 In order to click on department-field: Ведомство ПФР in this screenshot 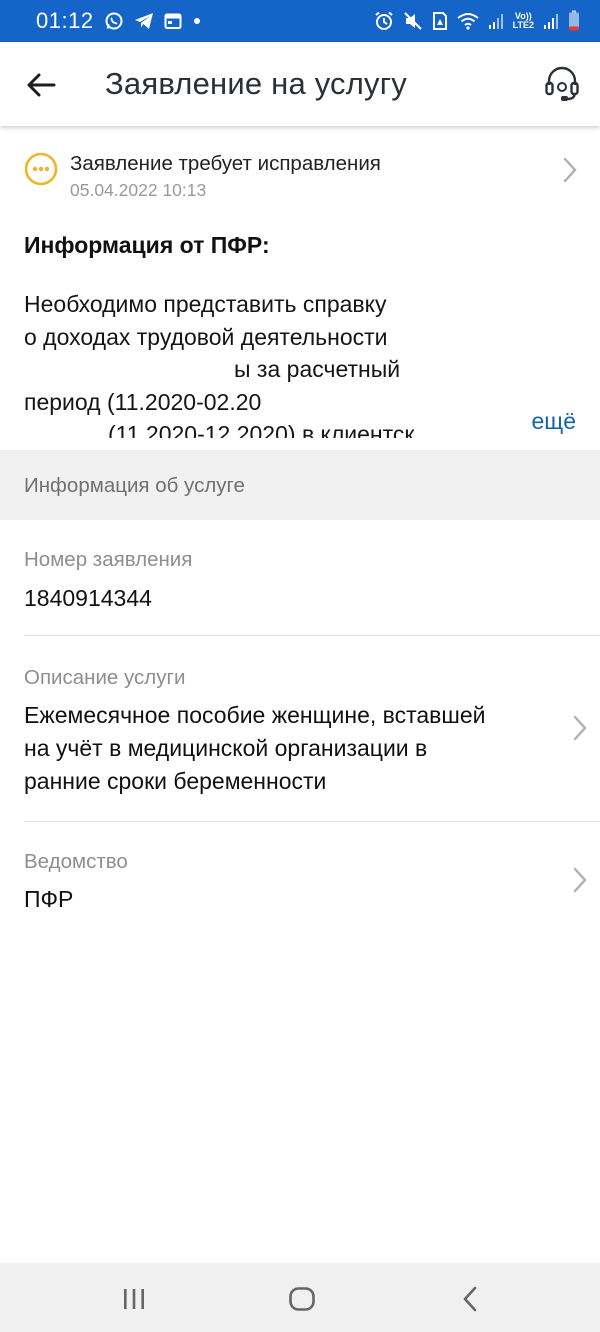, I will do `click(300, 877)`.